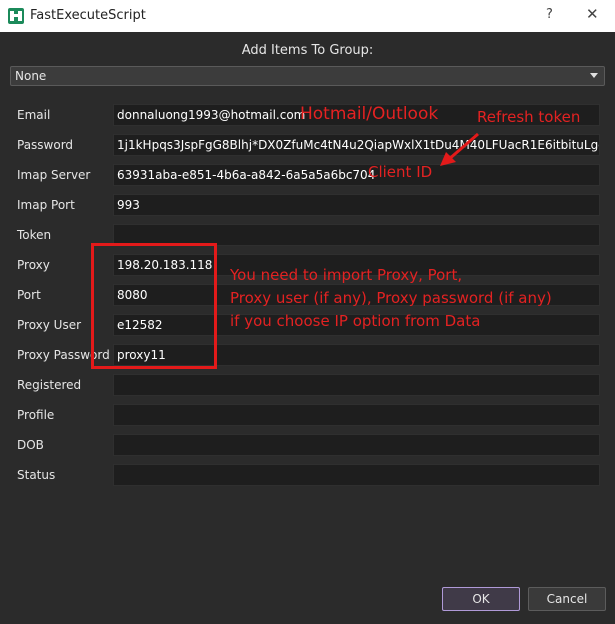 This screenshot has height=624, width=615. I want to click on annotation-client-id: Client ID, so click(400, 172).